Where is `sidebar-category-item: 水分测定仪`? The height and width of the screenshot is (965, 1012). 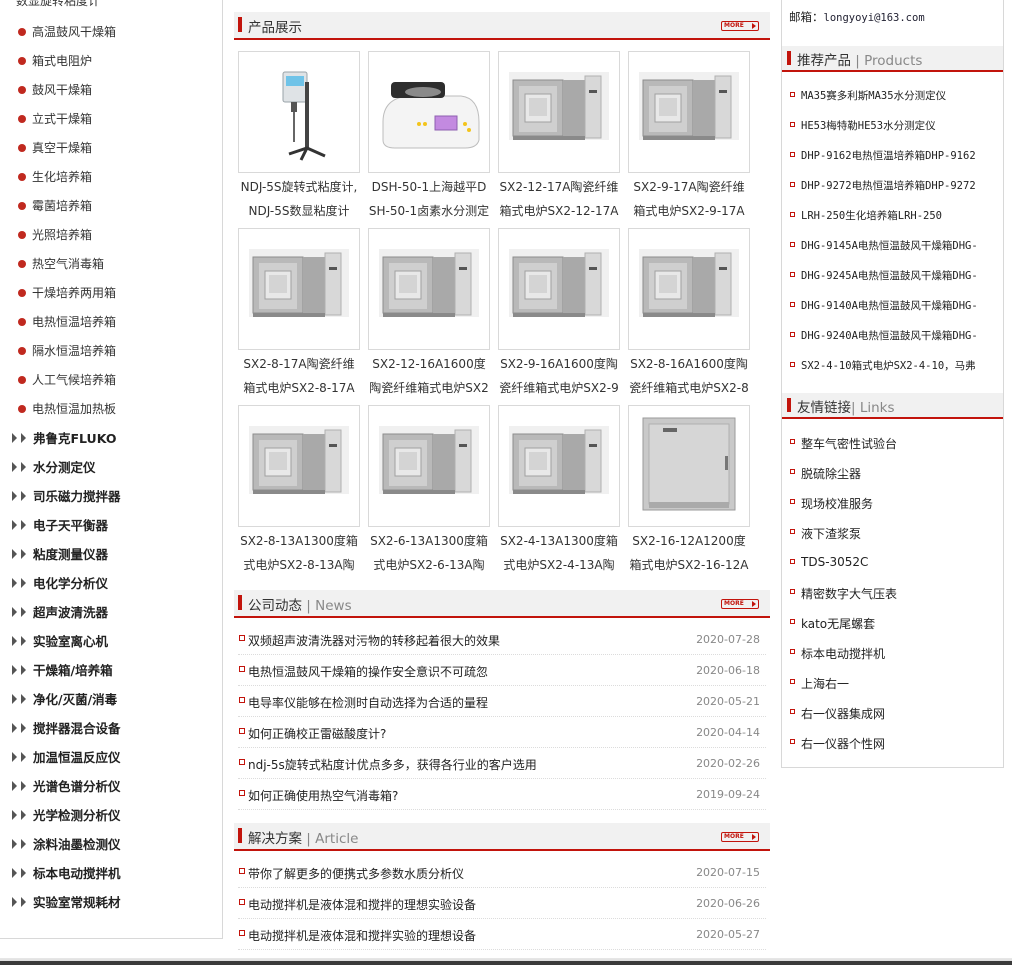
sidebar-category-item: 水分测定仪 is located at coordinates (111, 466).